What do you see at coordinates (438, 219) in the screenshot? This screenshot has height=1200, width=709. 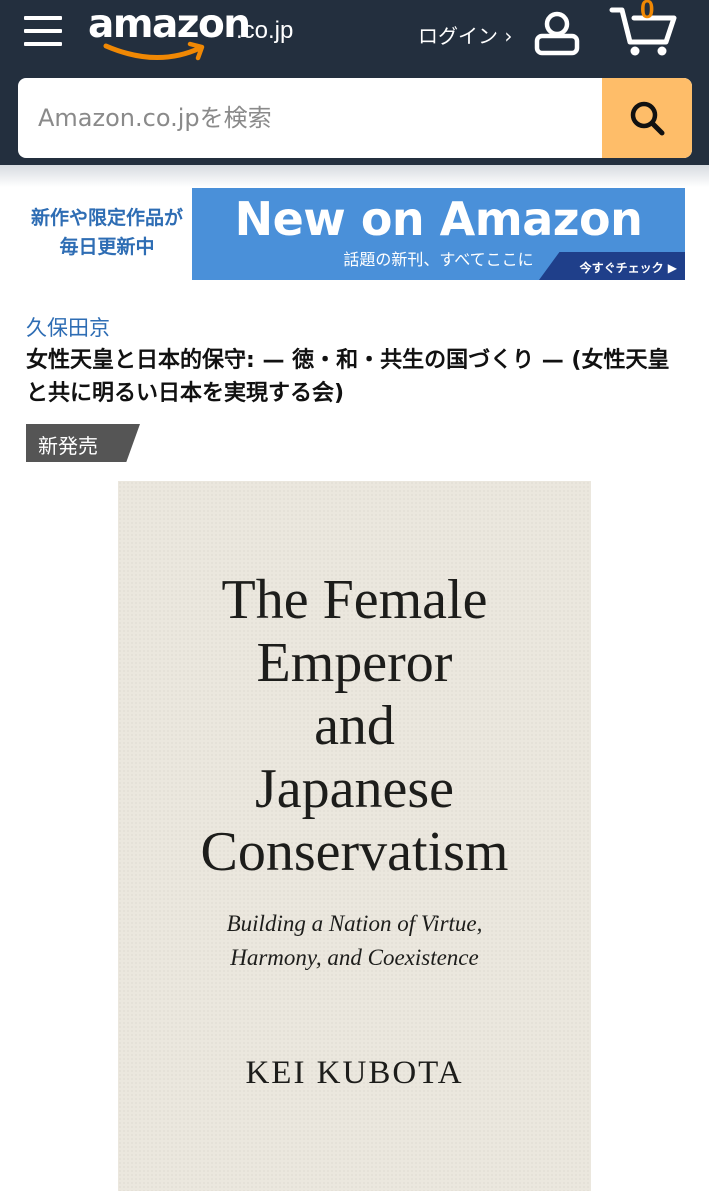 I see `banner-title: New on Amazon` at bounding box center [438, 219].